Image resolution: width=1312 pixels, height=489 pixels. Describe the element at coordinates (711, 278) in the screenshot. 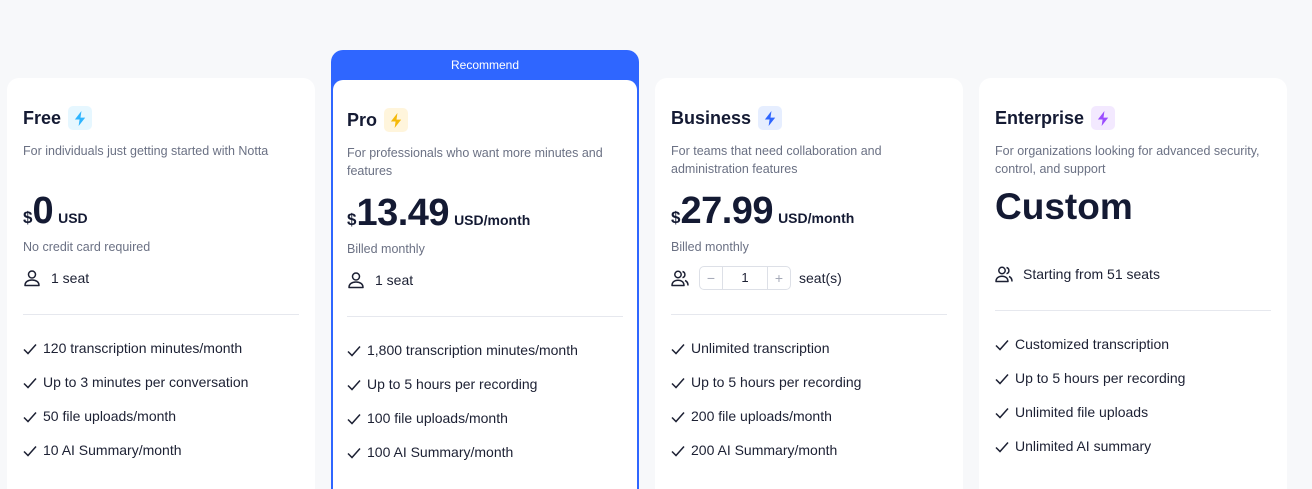

I see `decrement-button: −` at that location.